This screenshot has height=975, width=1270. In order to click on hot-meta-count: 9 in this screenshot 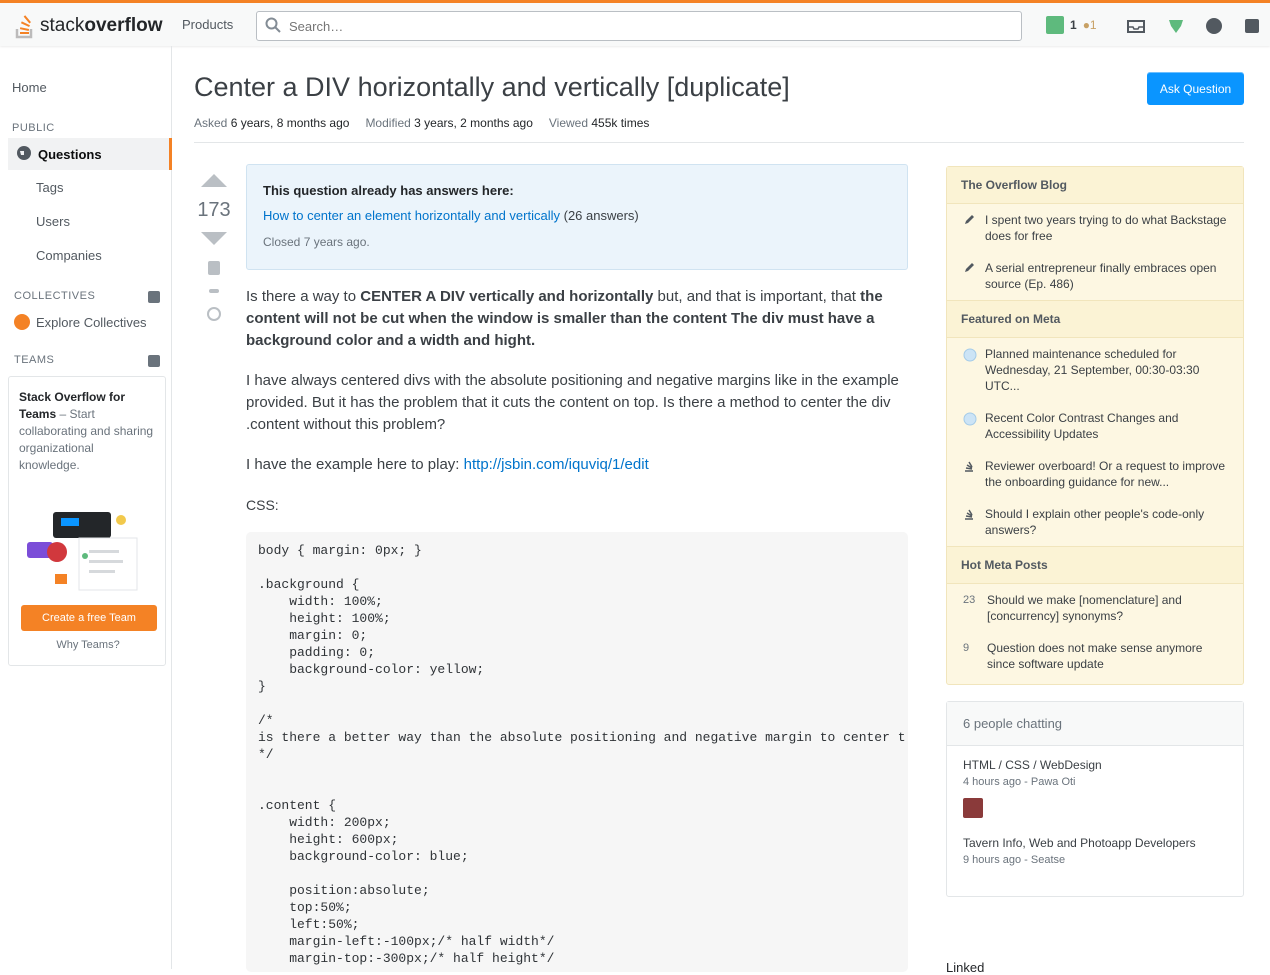, I will do `click(966, 648)`.